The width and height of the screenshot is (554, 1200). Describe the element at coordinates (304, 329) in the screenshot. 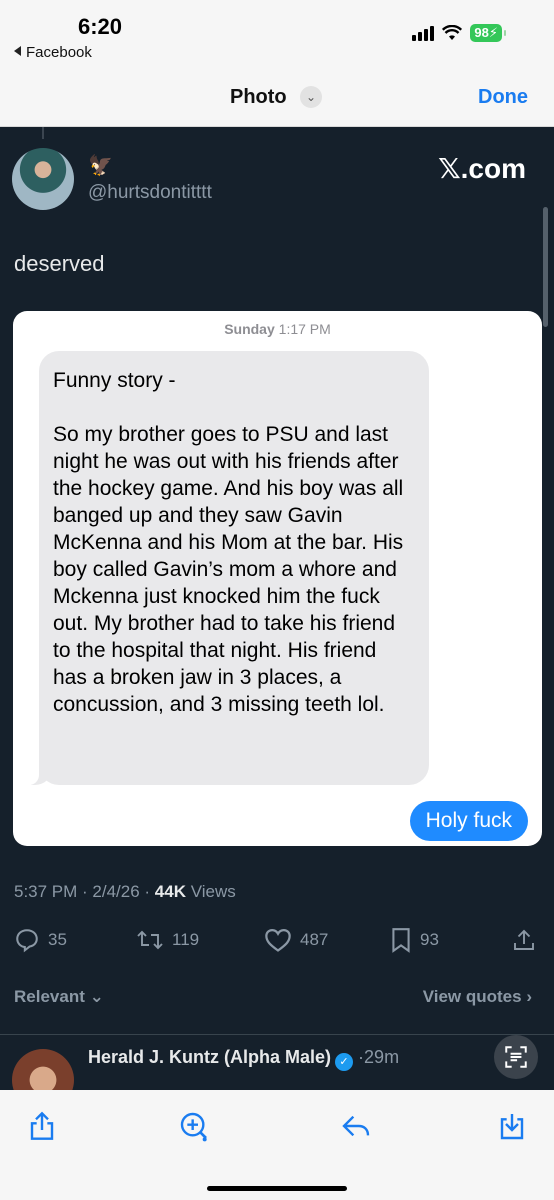

I see `message-time: 1:17 PM` at that location.